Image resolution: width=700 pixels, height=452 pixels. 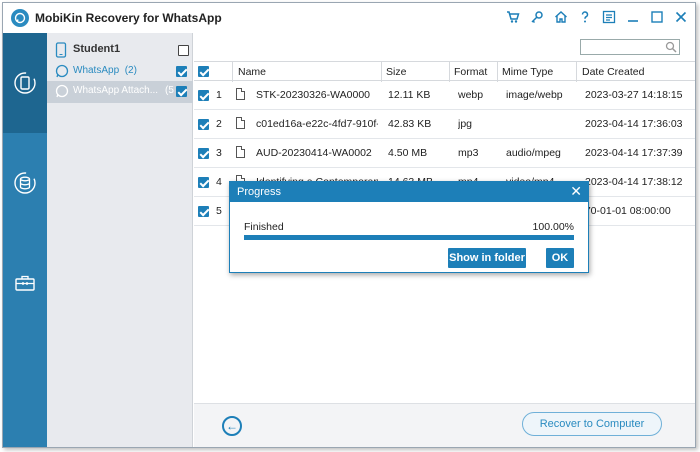 What do you see at coordinates (232, 426) in the screenshot?
I see `back-arrow-icon: ←` at bounding box center [232, 426].